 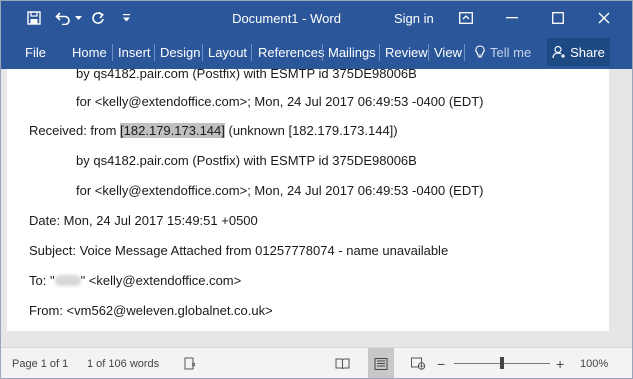 I want to click on lightbulb-icon, so click(x=480, y=51).